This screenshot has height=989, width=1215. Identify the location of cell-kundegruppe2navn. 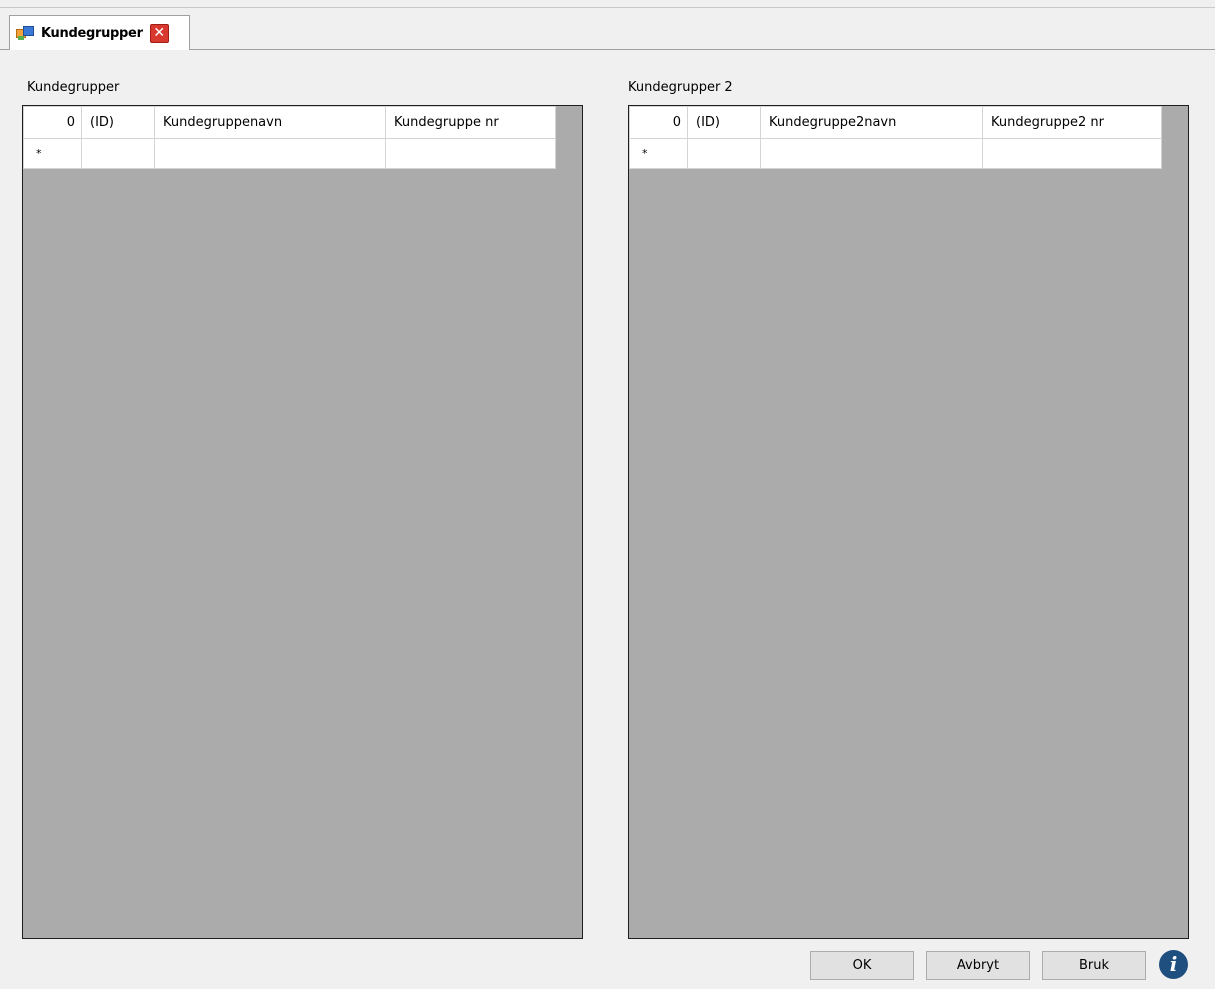
(871, 153).